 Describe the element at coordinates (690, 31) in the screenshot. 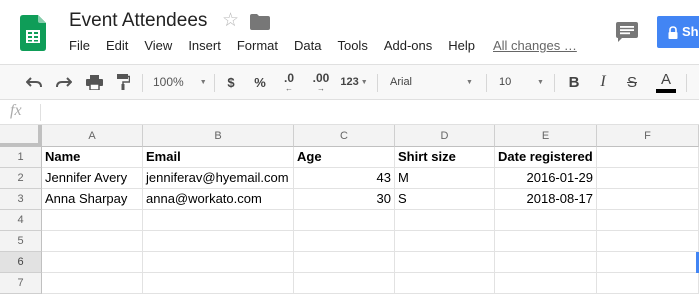

I see `share-button-label: Sh` at that location.